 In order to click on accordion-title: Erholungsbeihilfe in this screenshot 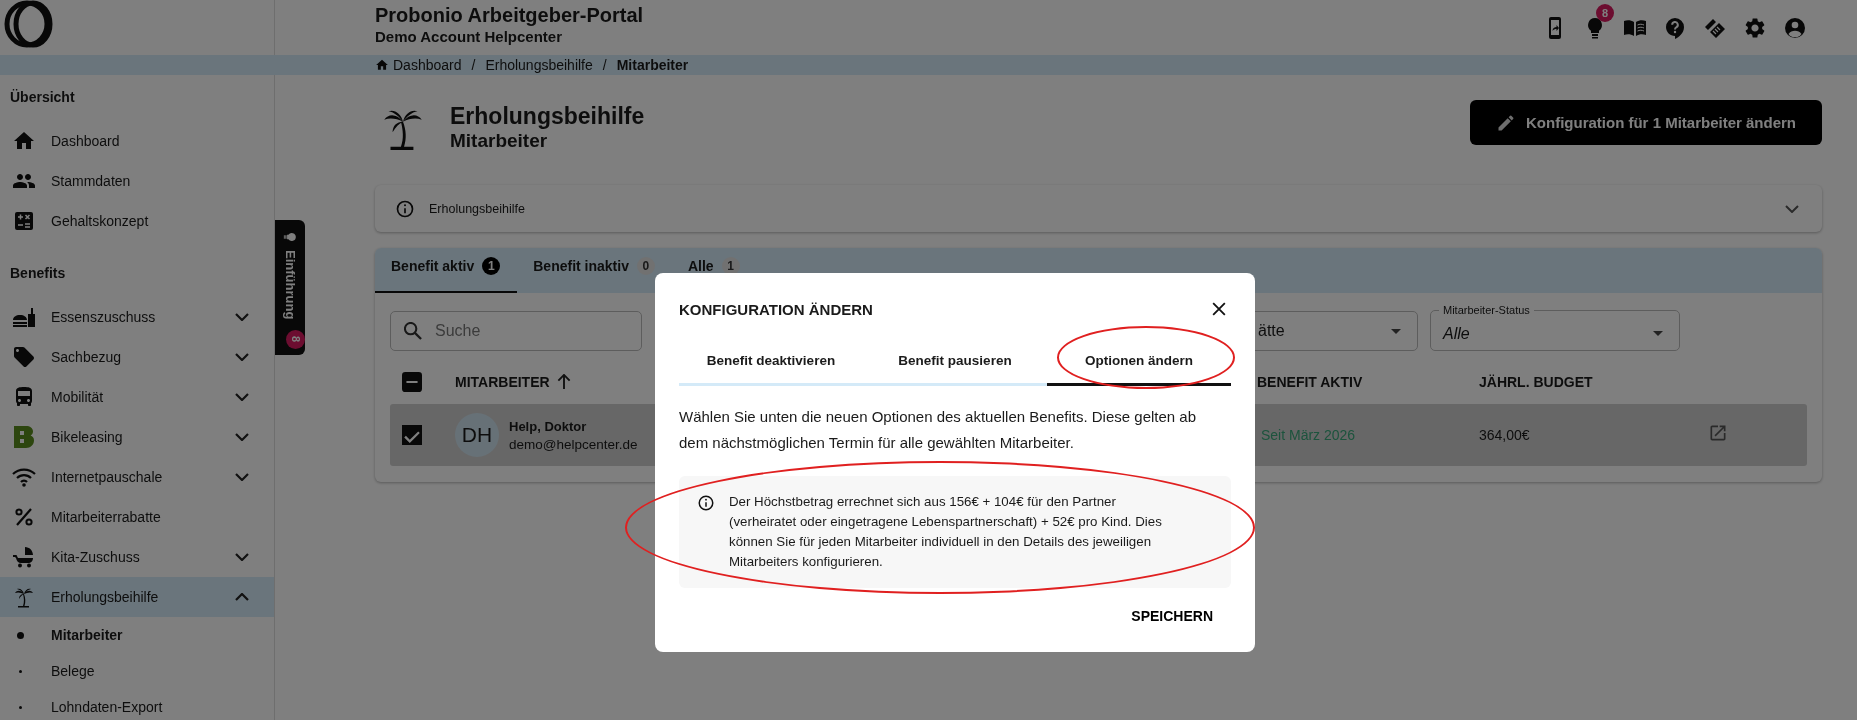, I will do `click(477, 208)`.